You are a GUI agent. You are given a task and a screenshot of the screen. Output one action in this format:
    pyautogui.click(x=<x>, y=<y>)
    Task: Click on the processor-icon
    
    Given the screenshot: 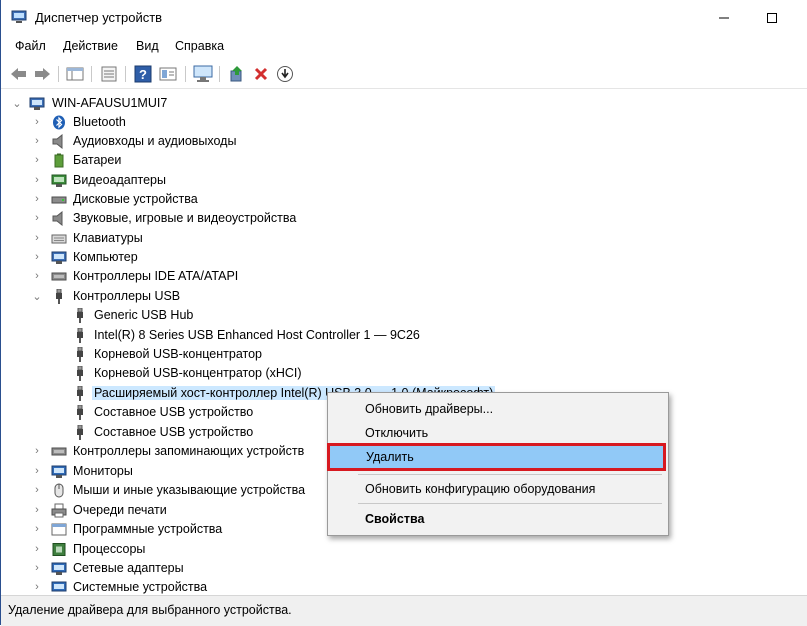 What is the action you would take?
    pyautogui.click(x=59, y=549)
    